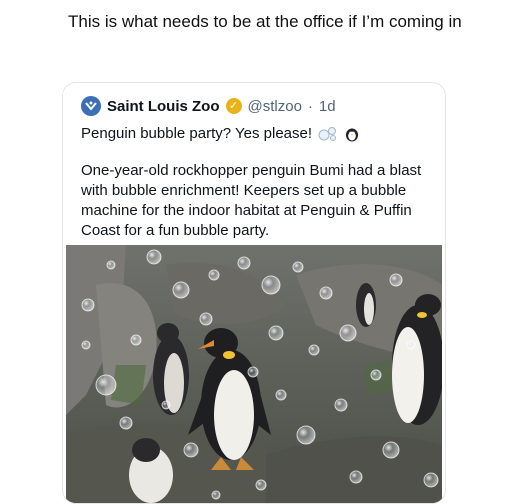 This screenshot has width=512, height=504. What do you see at coordinates (91, 106) in the screenshot?
I see `zoo-logo-icon` at bounding box center [91, 106].